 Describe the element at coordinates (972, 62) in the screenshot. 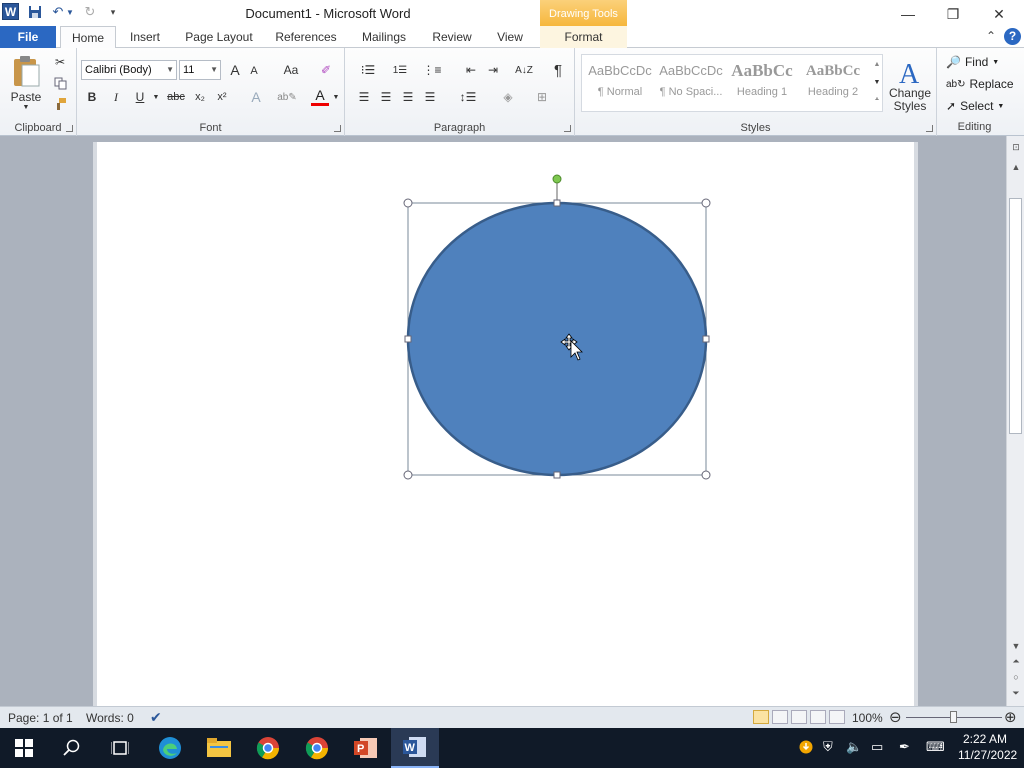

I see `find-button: 🔎 Find ▼` at that location.